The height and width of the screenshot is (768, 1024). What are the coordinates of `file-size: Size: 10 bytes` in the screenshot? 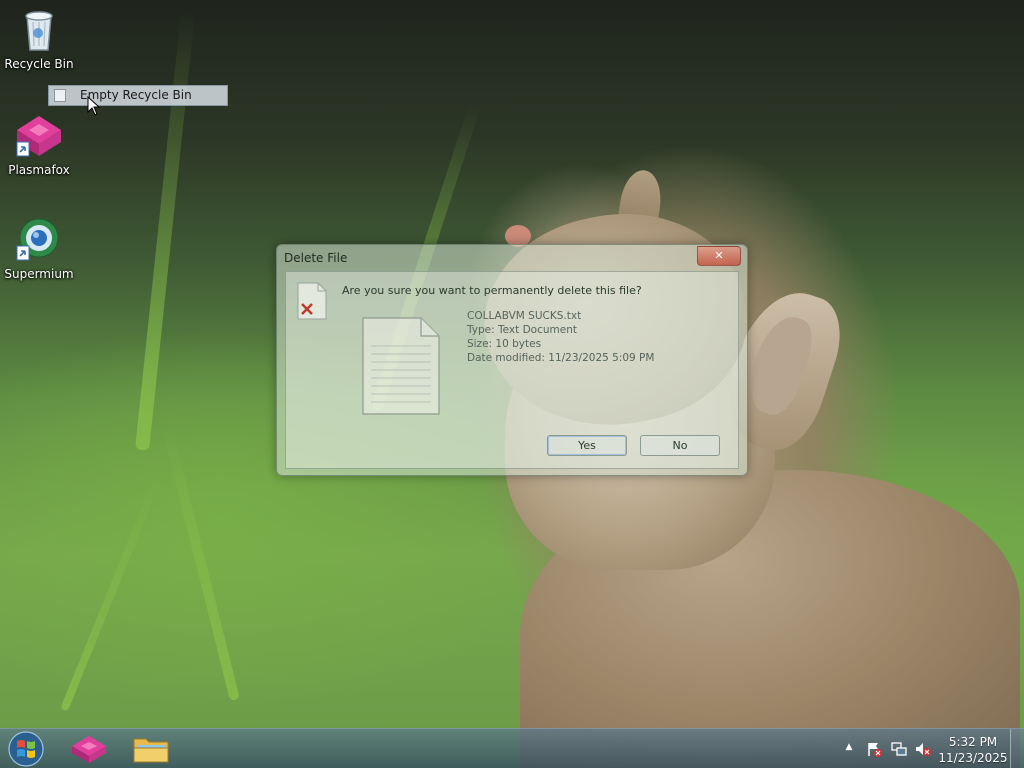 It's located at (504, 344).